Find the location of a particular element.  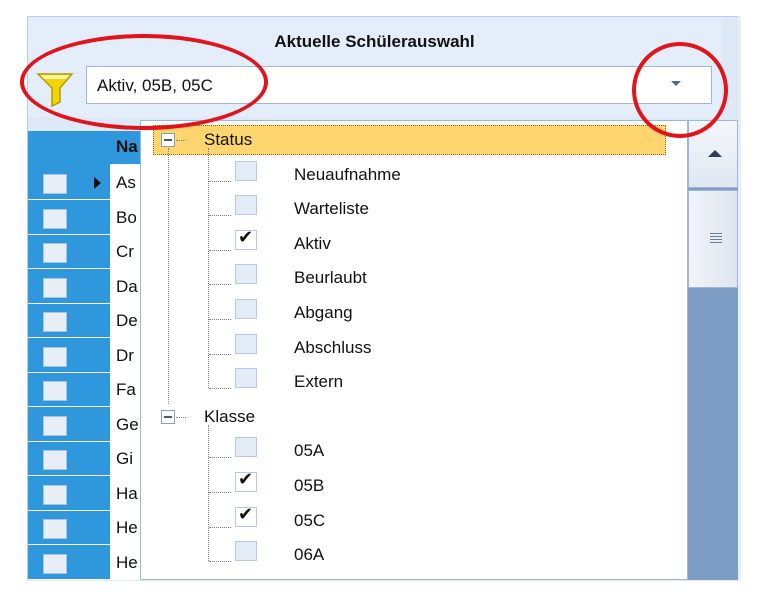

table-row: As is located at coordinates (84, 183).